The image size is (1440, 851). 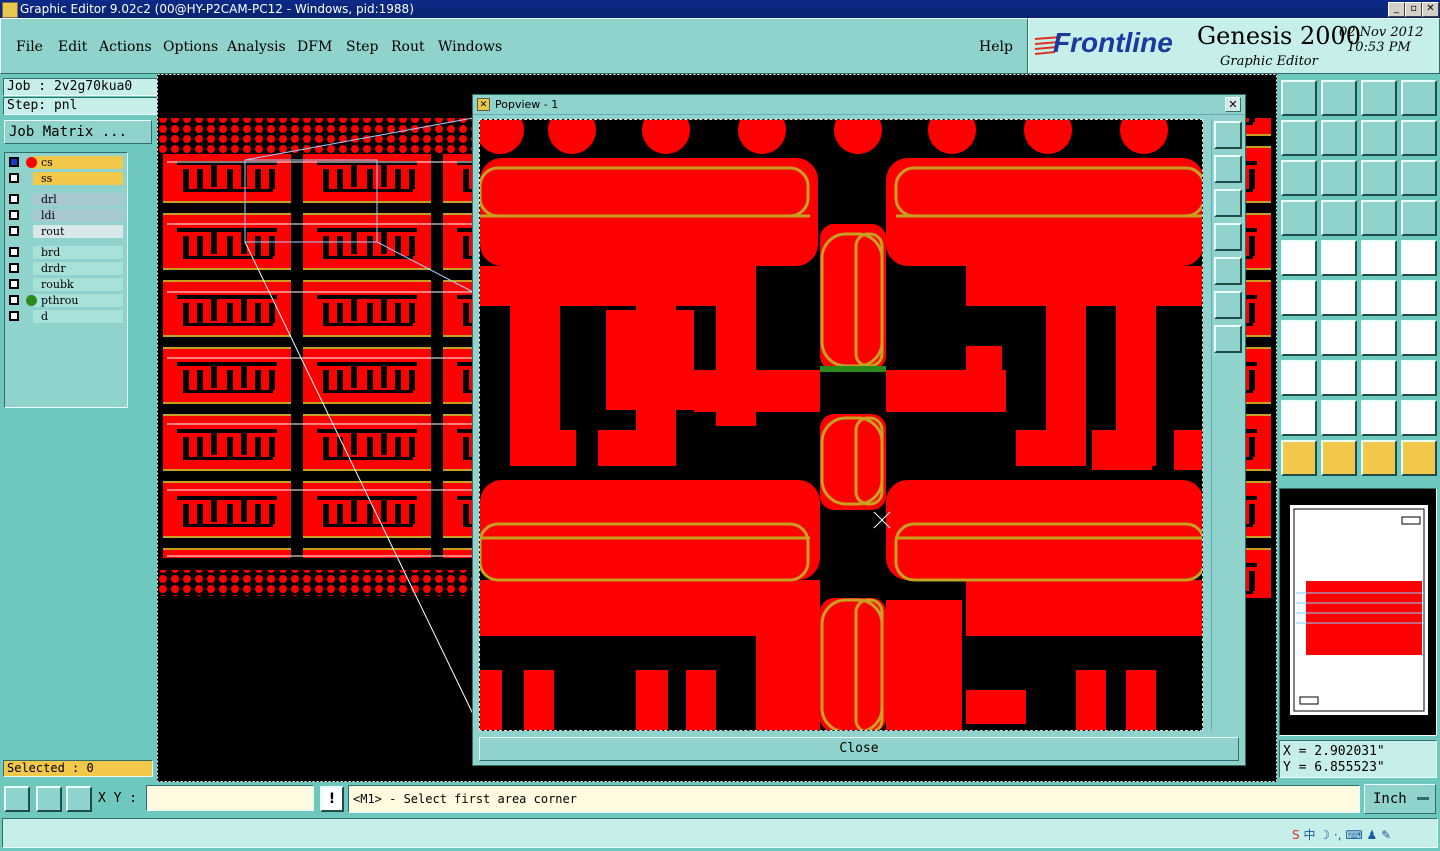 I want to click on minimize-button: _, so click(x=1396, y=9).